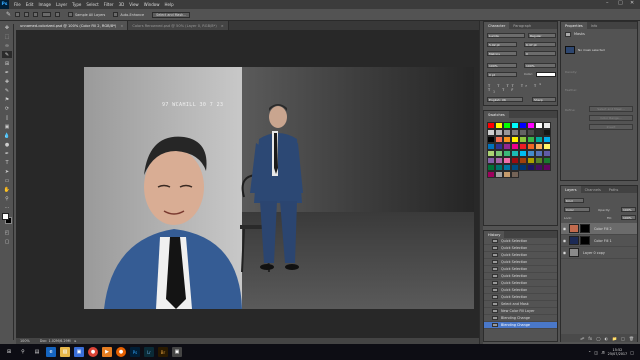 The height and width of the screenshot is (360, 640). Describe the element at coordinates (9, 352) in the screenshot. I see `start-button-icon: ⊞` at that location.